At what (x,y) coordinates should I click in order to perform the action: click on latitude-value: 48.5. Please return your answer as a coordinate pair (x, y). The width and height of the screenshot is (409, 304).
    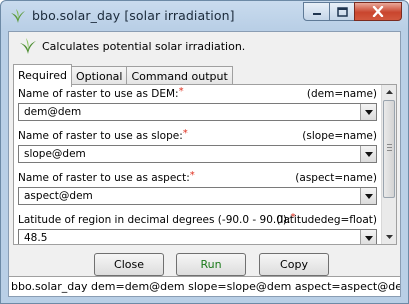
    Looking at the image, I should click on (36, 238).